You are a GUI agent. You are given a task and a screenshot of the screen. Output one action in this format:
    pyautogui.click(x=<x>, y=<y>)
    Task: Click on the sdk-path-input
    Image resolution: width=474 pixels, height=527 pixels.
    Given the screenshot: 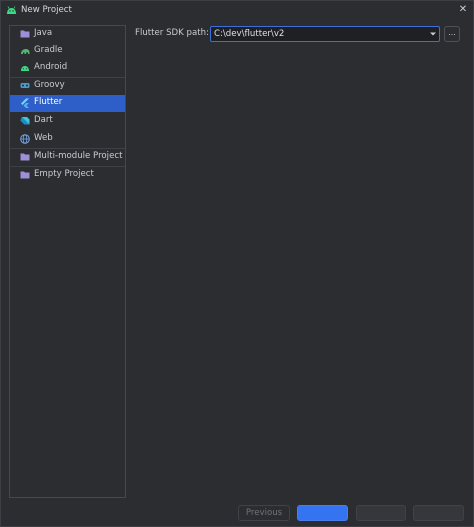 What is the action you would take?
    pyautogui.click(x=318, y=34)
    